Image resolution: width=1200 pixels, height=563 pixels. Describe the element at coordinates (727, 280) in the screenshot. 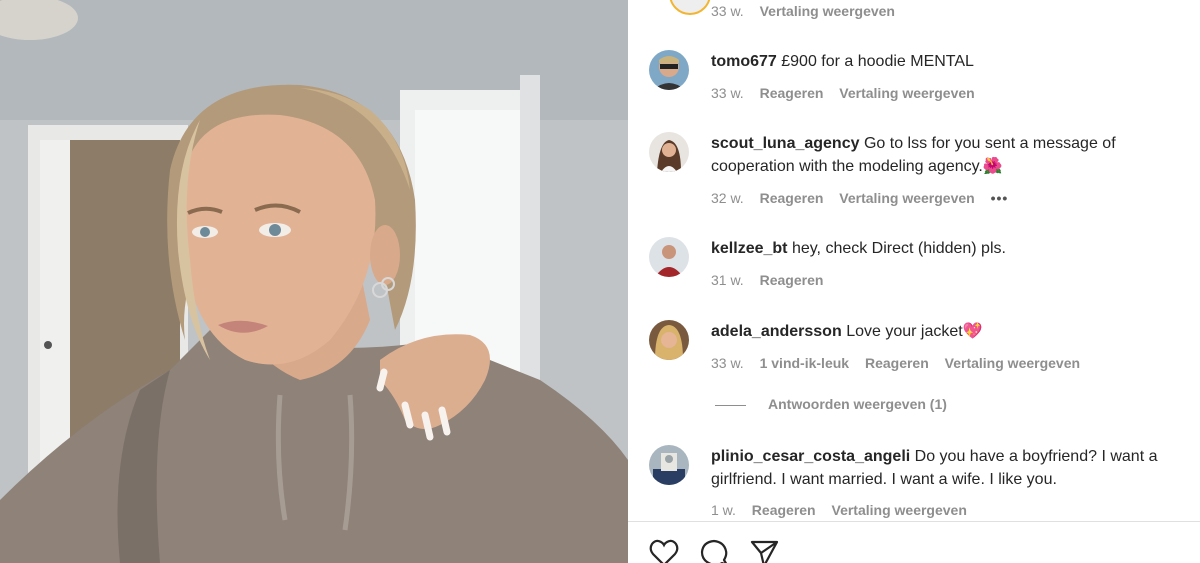

I see `comment-time: 31 w.` at that location.